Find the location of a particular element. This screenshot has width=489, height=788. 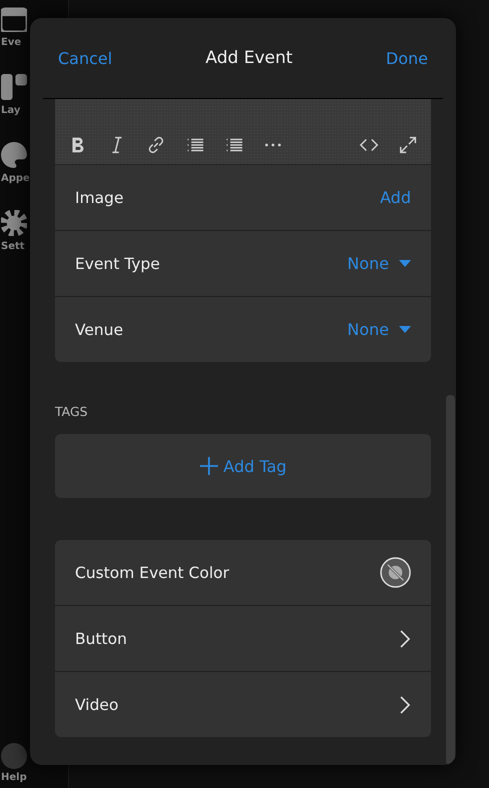

row-label: Button is located at coordinates (101, 639).